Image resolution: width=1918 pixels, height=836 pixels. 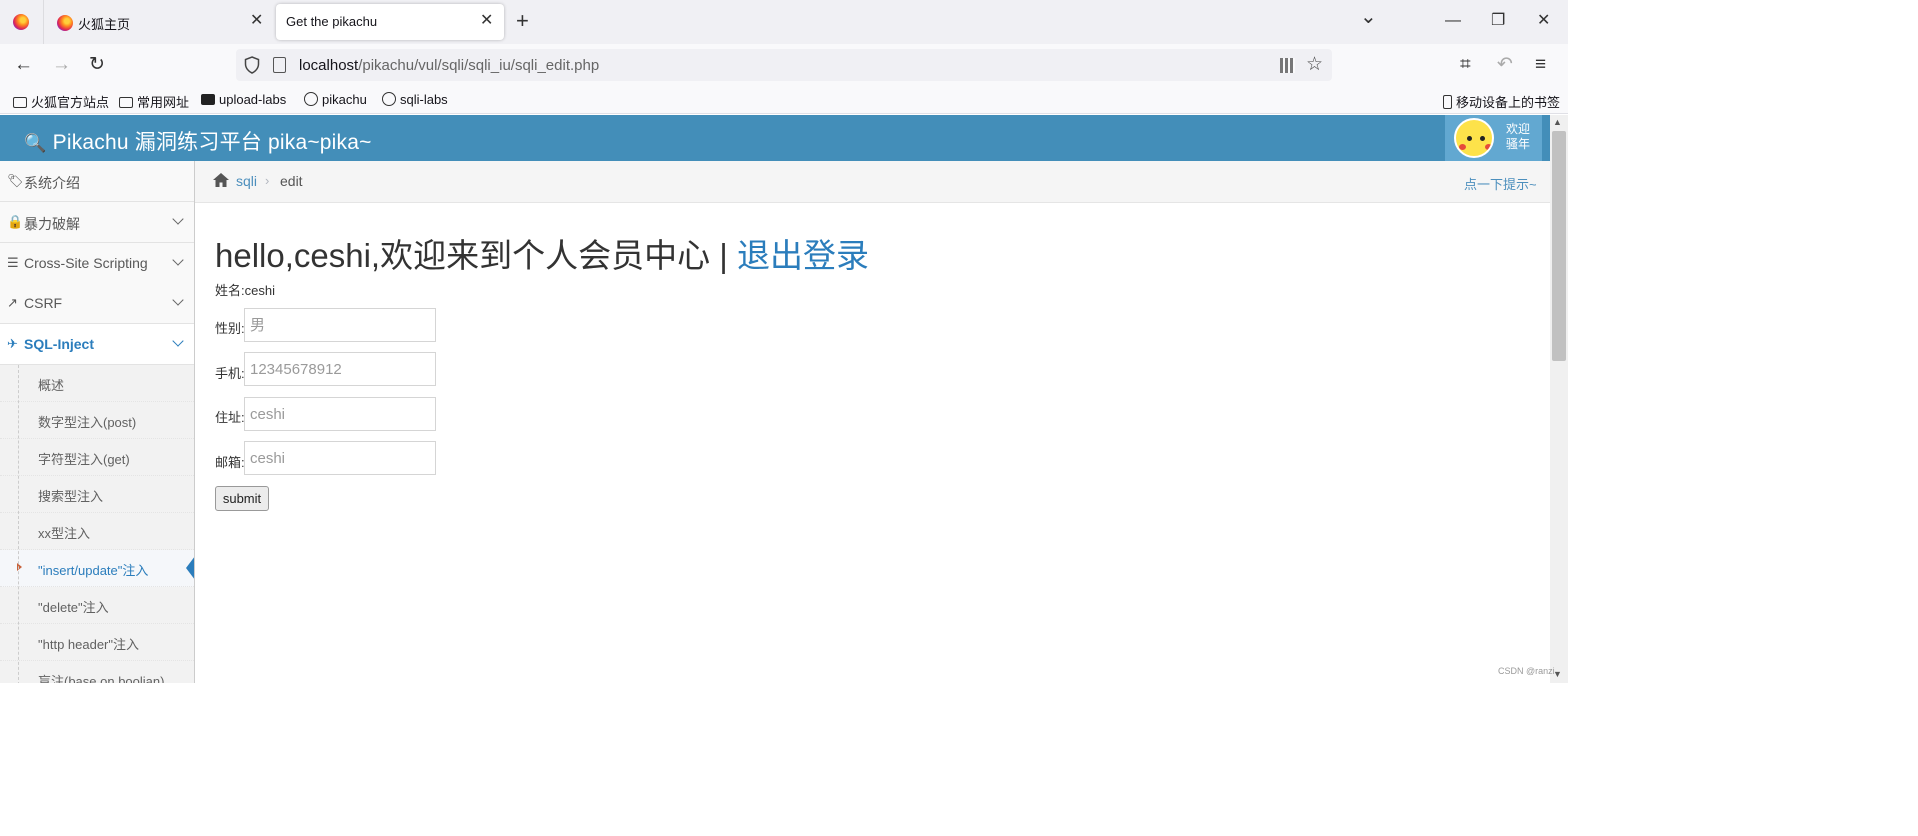 What do you see at coordinates (84, 459) in the screenshot?
I see `submenu-item-label: 字符型注入(get)` at bounding box center [84, 459].